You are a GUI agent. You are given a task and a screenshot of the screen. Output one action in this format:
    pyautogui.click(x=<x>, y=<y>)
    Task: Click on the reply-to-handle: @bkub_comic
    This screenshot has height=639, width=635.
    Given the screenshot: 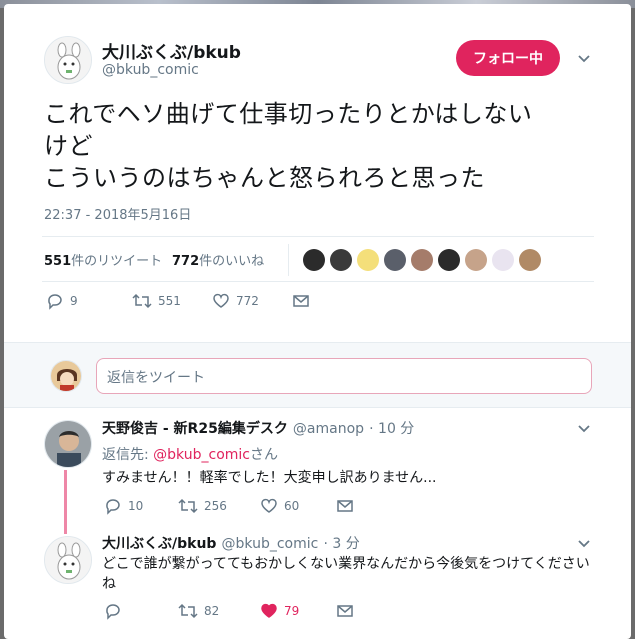 What is the action you would take?
    pyautogui.click(x=201, y=455)
    